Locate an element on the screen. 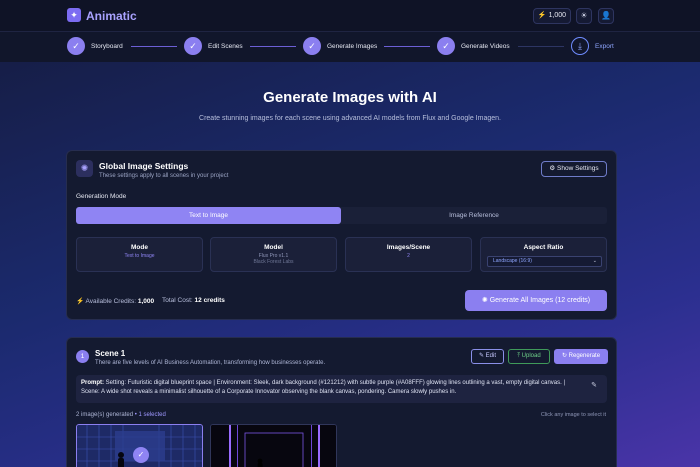 The width and height of the screenshot is (700, 467). show-settings-button: ⚙ Show Settings is located at coordinates (574, 169).